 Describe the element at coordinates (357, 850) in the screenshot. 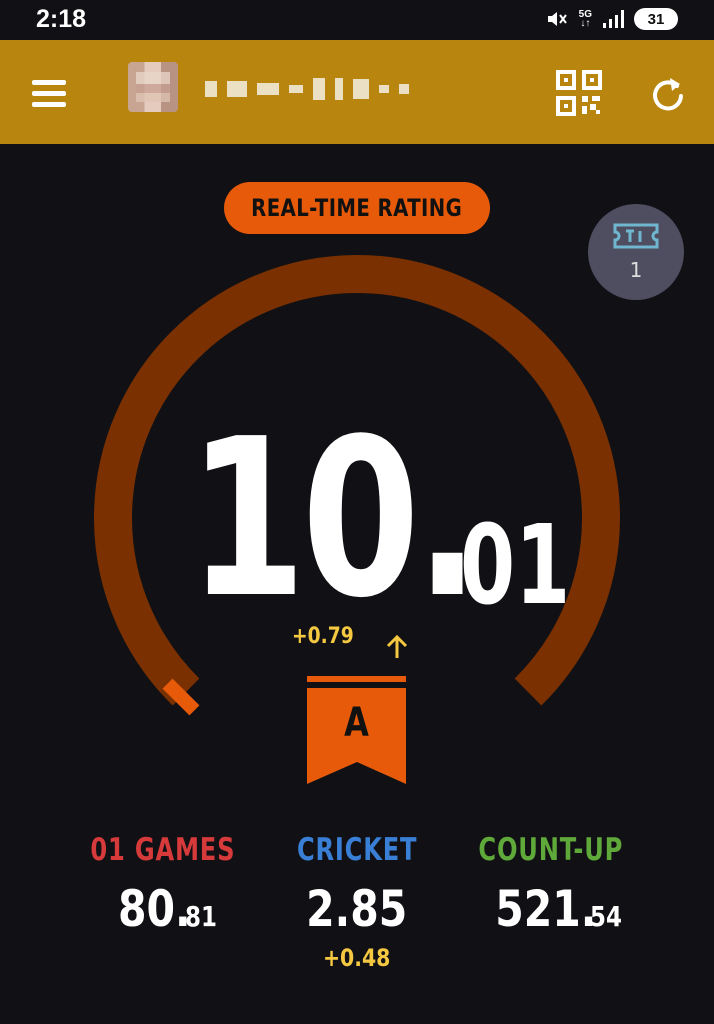

I see `stat-label: CRICKET` at that location.